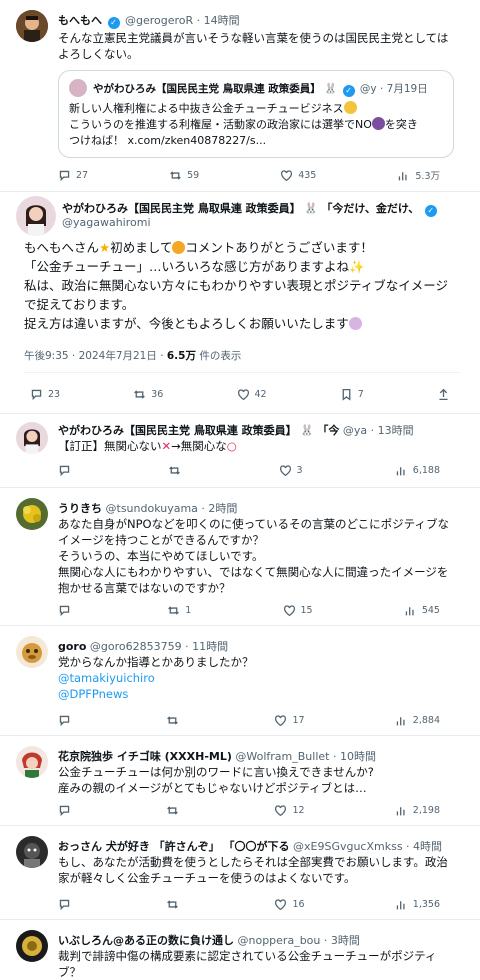 This screenshot has height=980, width=480. Describe the element at coordinates (80, 20) in the screenshot. I see `author-name: もへもへ` at that location.